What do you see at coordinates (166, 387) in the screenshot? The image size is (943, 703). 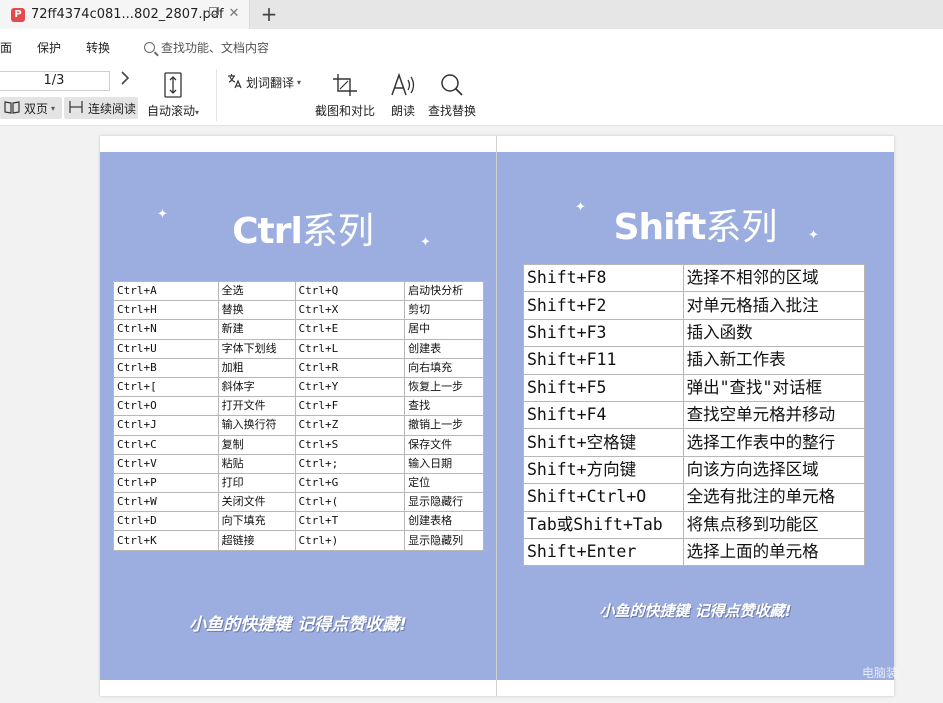 I see `shortcut-key-cell: Ctrl+[` at bounding box center [166, 387].